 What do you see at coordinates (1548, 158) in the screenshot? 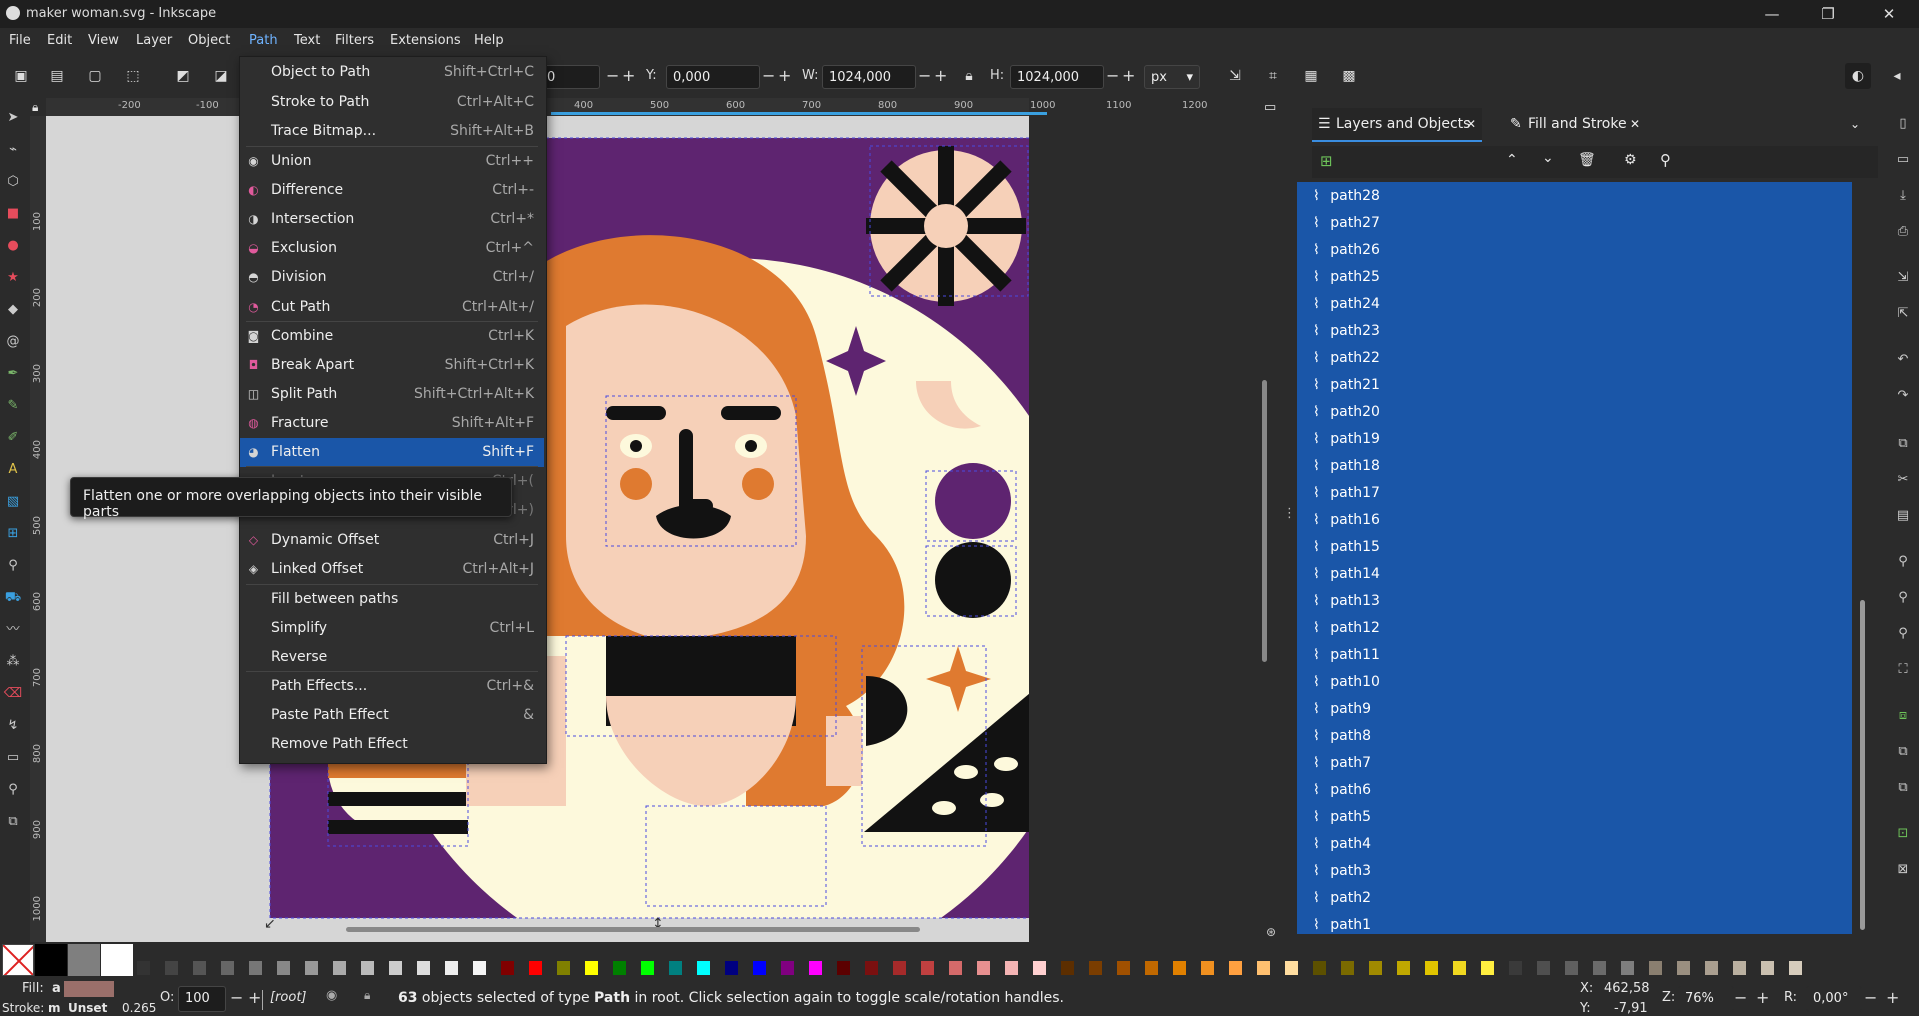
I see `move-down-icon: ⌄` at bounding box center [1548, 158].